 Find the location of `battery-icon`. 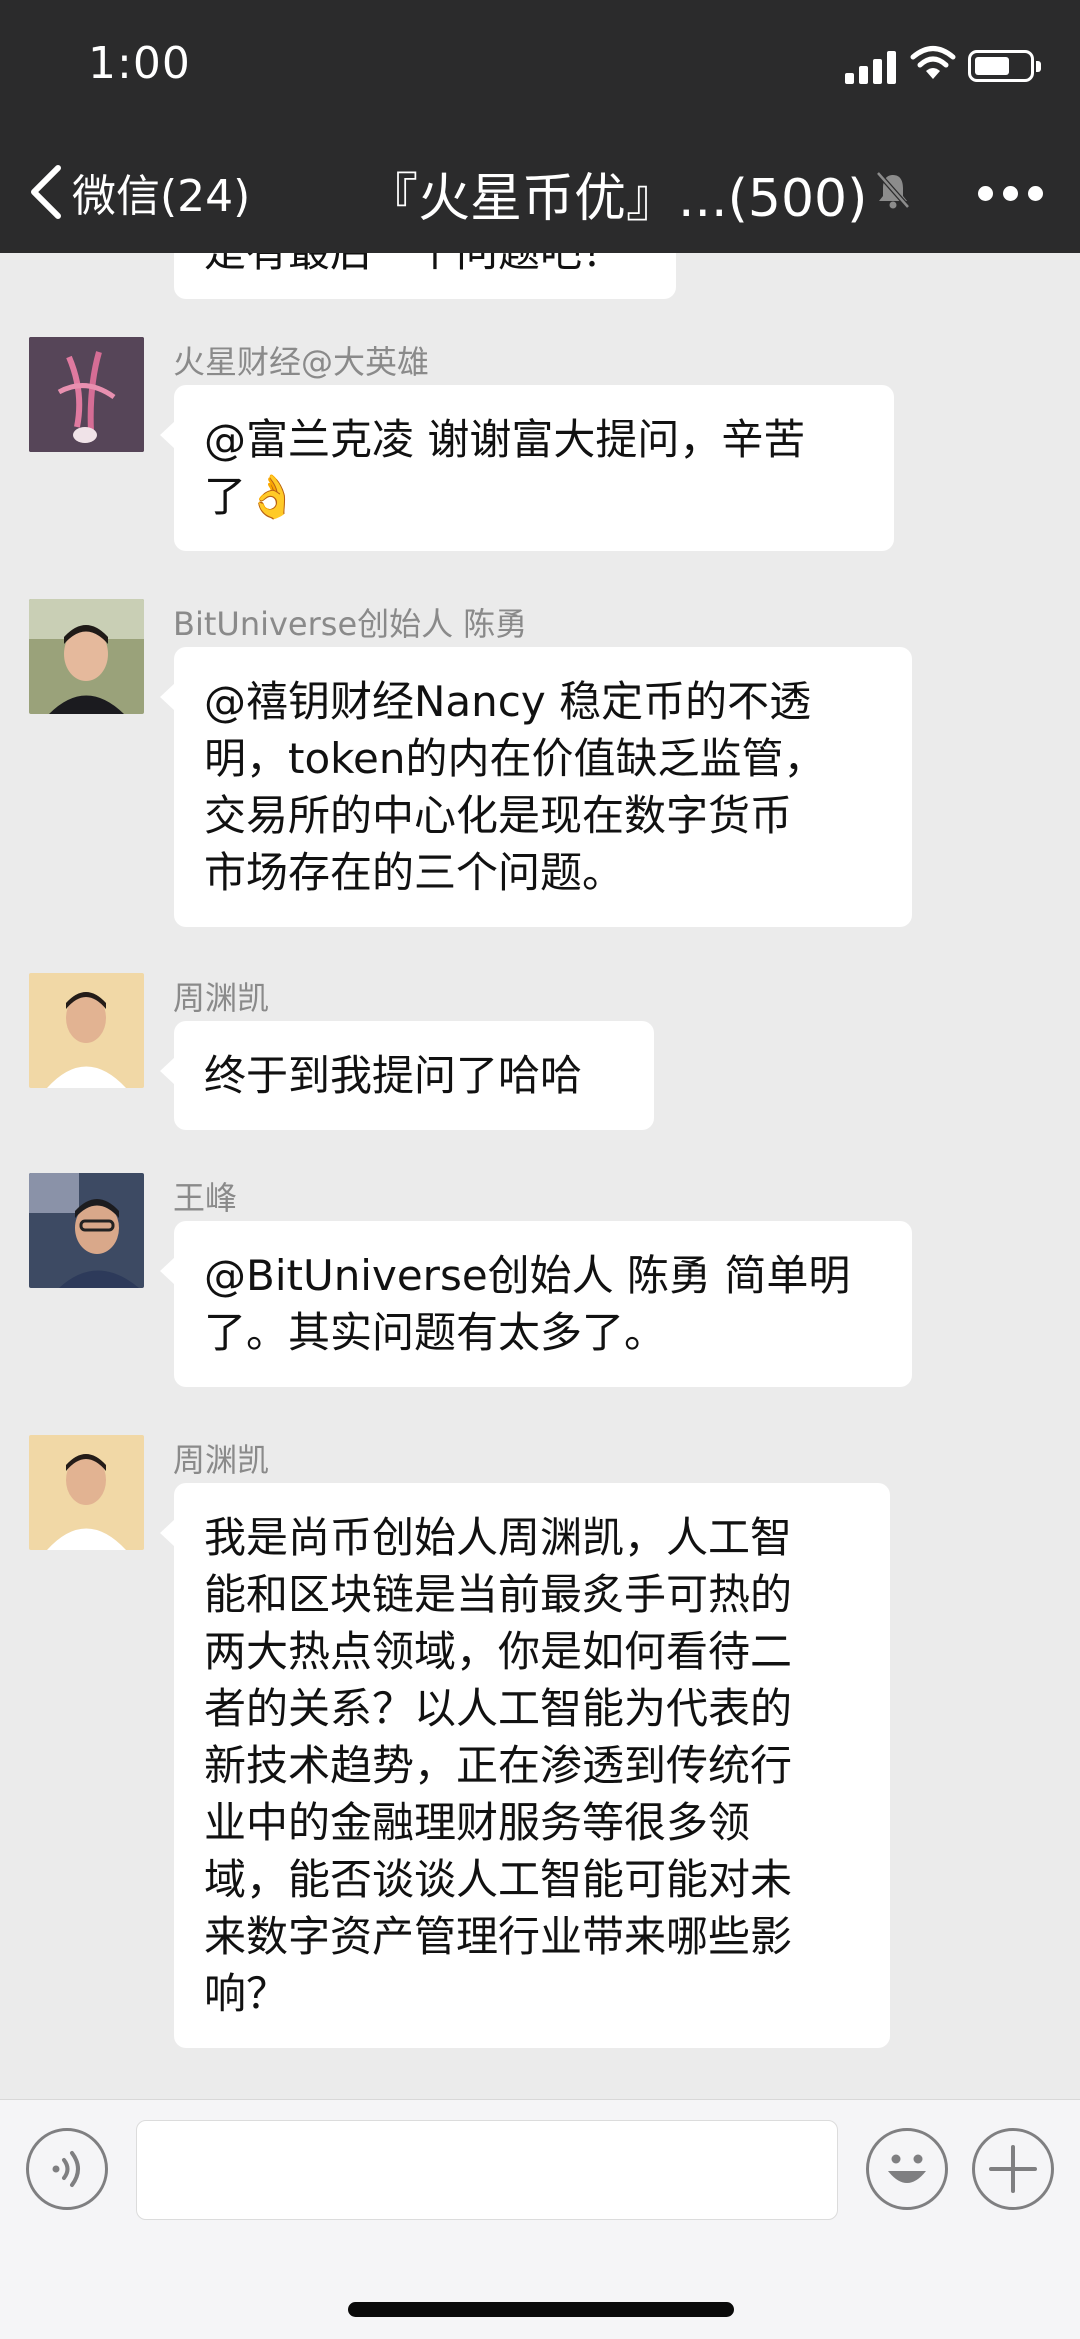

battery-icon is located at coordinates (1004, 66).